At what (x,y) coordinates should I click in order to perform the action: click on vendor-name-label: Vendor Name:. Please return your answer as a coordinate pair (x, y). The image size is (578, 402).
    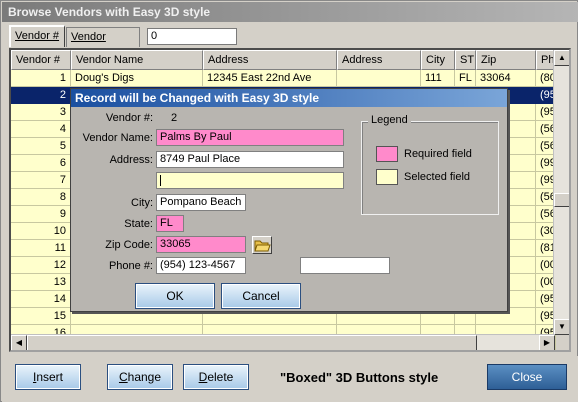
    Looking at the image, I should click on (117, 138).